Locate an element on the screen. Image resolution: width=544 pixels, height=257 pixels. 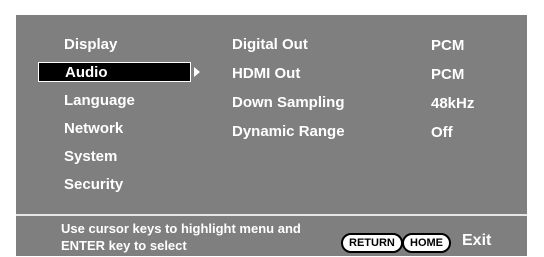
setting-label-digital-out: Digital Out is located at coordinates (270, 45).